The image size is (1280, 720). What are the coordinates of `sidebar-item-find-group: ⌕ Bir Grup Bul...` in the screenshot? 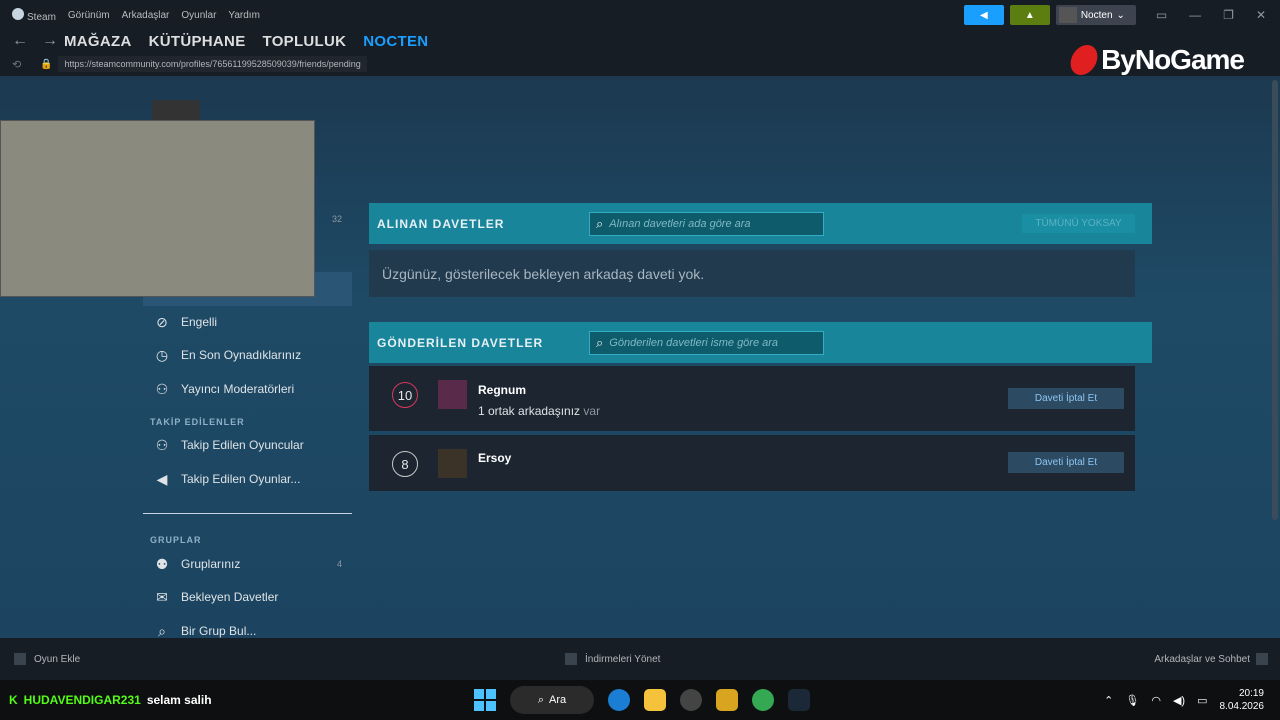 It's located at (247, 627).